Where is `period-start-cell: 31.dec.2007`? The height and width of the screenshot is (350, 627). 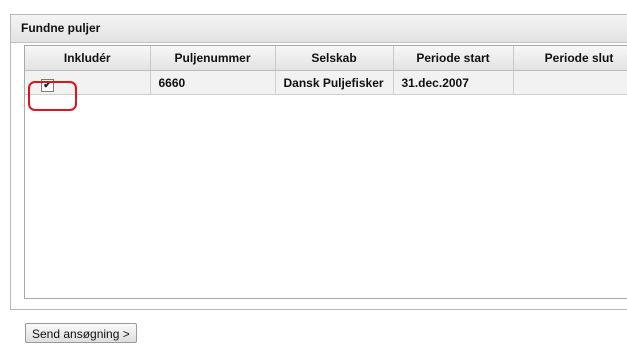
period-start-cell: 31.dec.2007 is located at coordinates (453, 82).